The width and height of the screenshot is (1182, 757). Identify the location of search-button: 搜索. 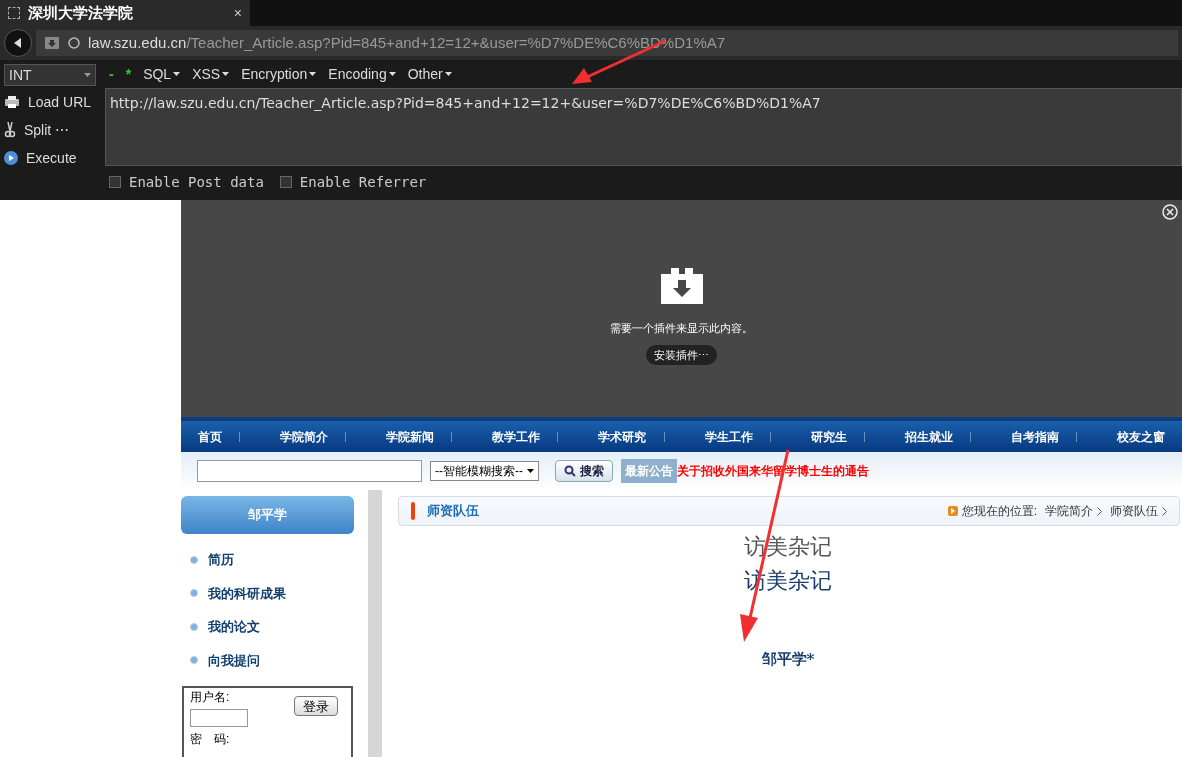
(584, 471).